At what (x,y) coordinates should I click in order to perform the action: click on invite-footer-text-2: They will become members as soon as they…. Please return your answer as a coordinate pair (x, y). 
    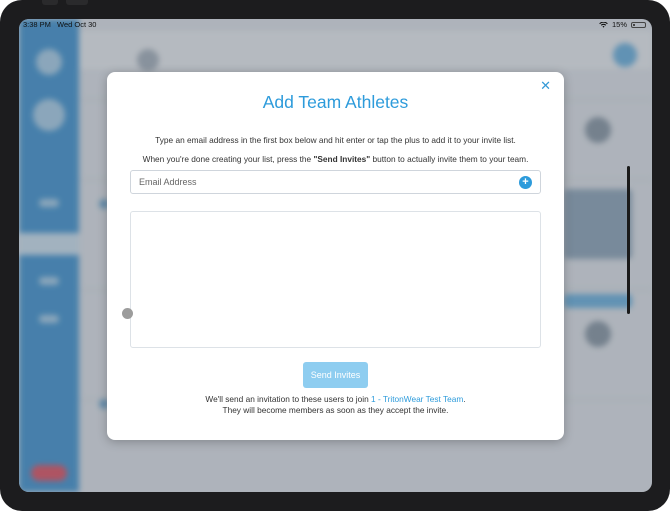
    Looking at the image, I should click on (335, 410).